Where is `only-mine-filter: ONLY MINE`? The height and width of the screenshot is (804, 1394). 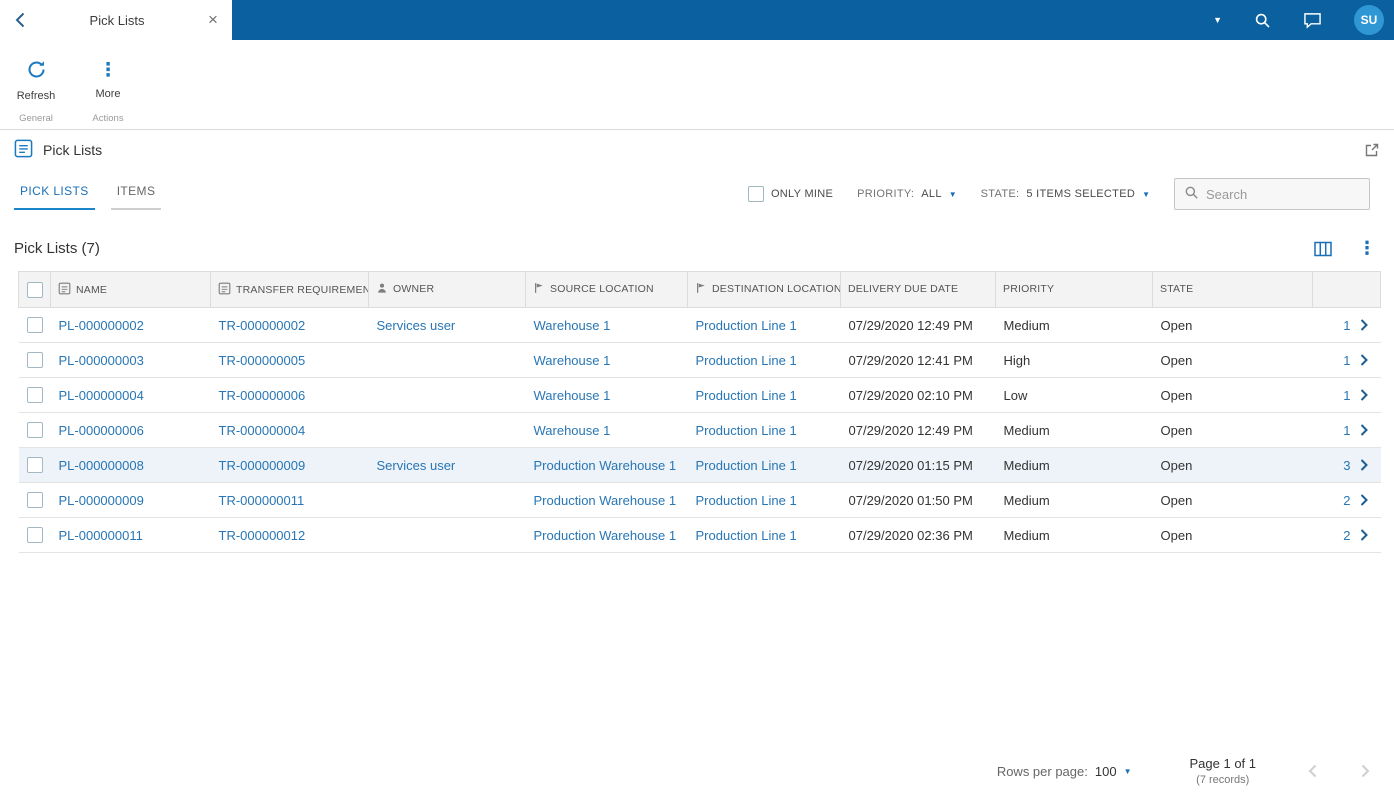 only-mine-filter: ONLY MINE is located at coordinates (790, 194).